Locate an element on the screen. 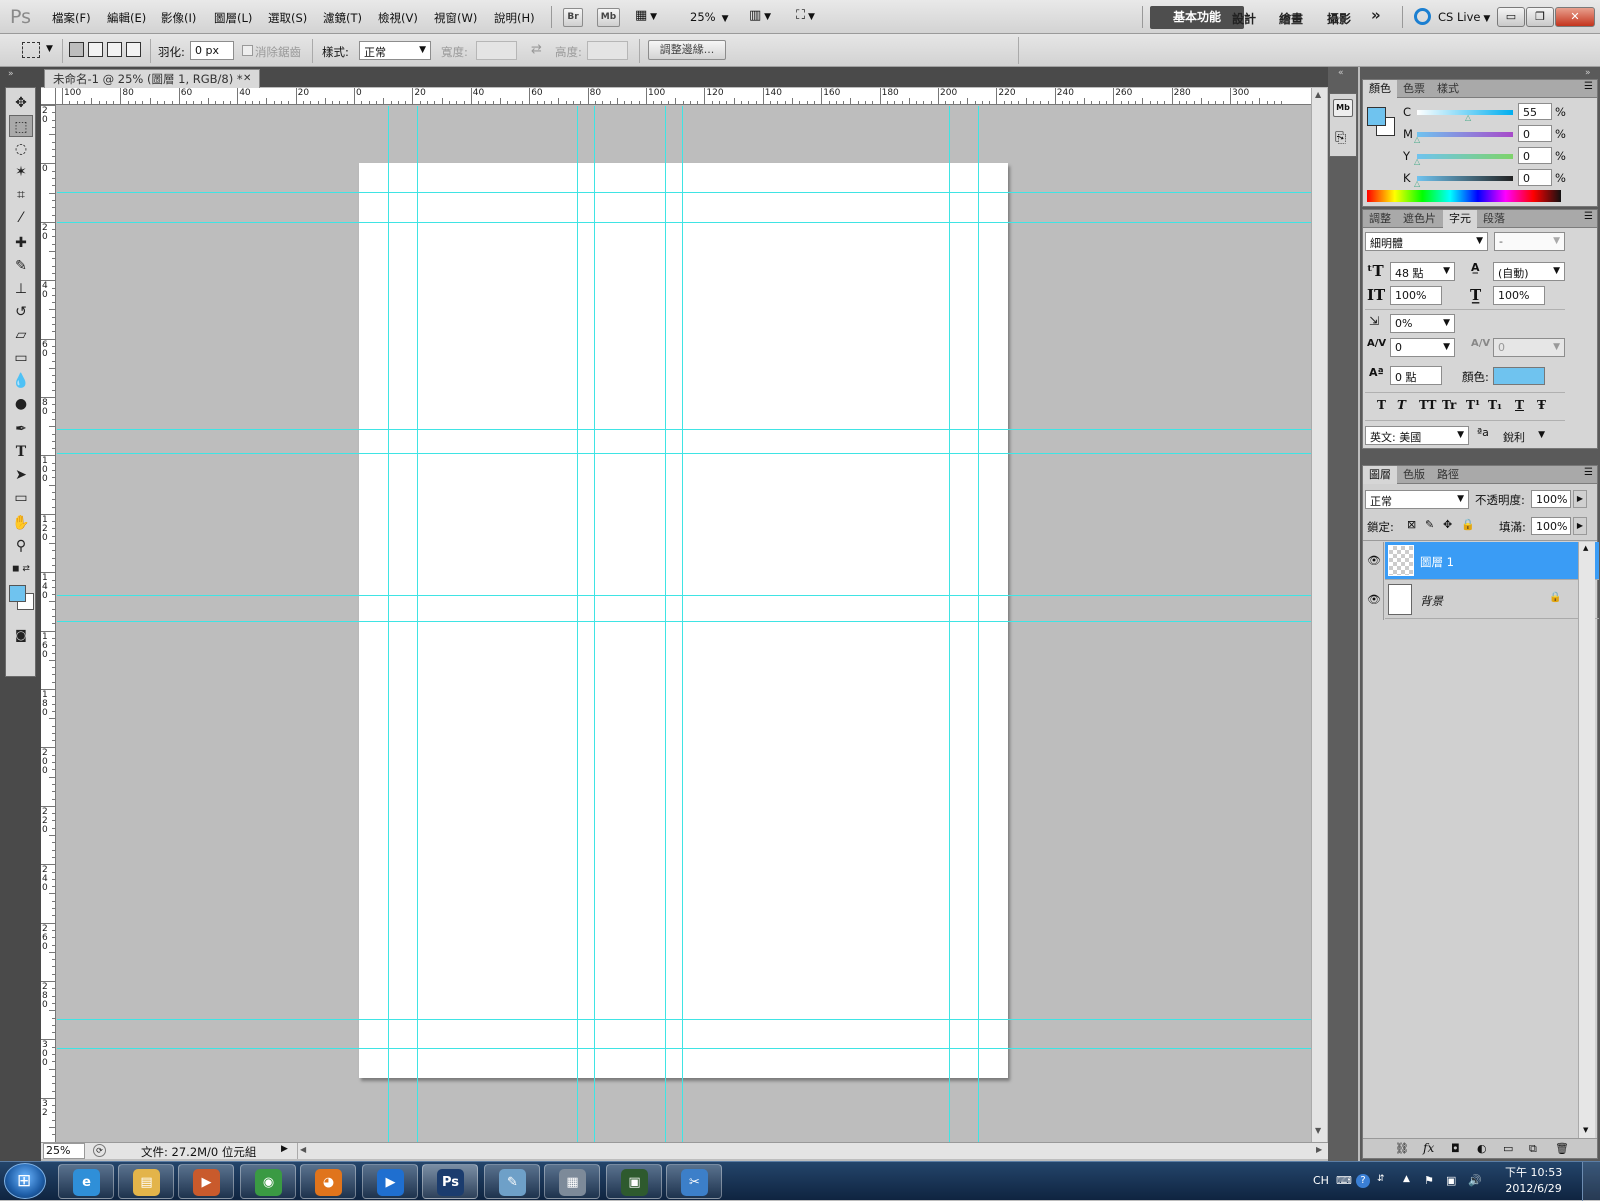 Image resolution: width=1600 pixels, height=1201 pixels. faux-italic-icon: T is located at coordinates (1401, 405).